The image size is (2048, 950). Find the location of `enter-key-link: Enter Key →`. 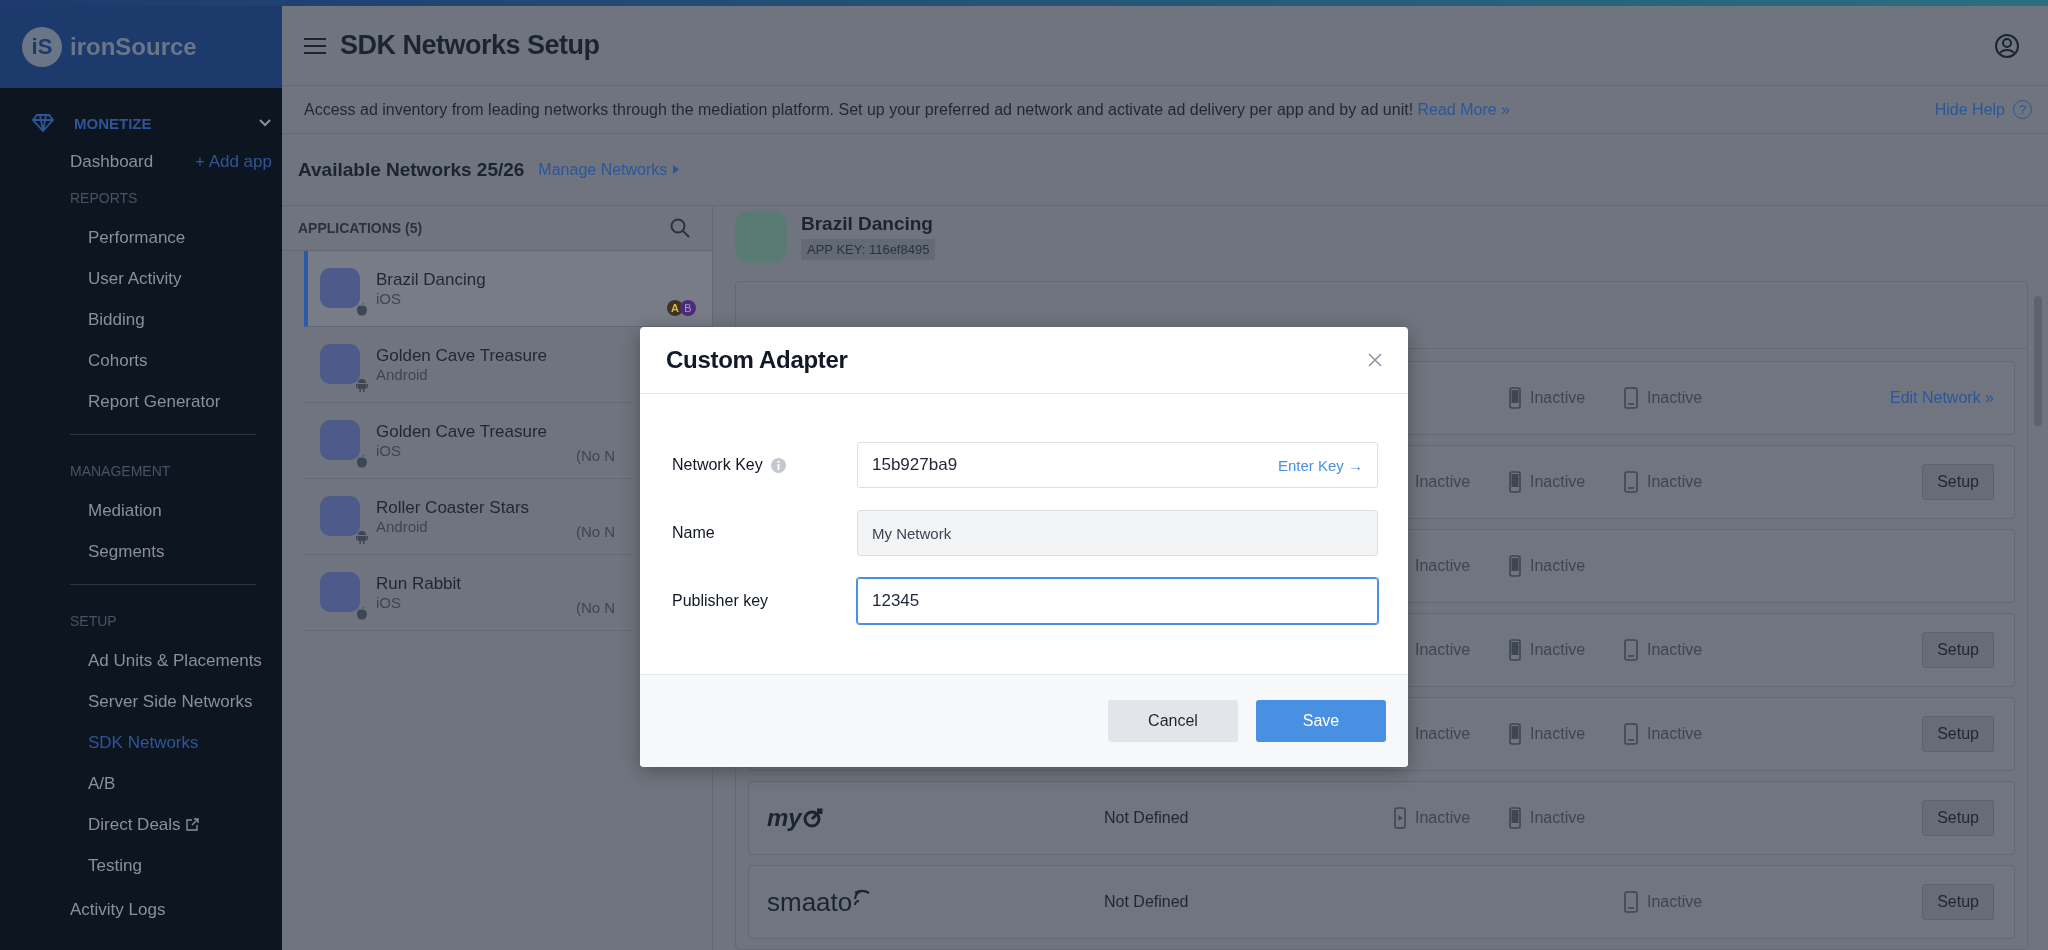

enter-key-link: Enter Key → is located at coordinates (1320, 465).